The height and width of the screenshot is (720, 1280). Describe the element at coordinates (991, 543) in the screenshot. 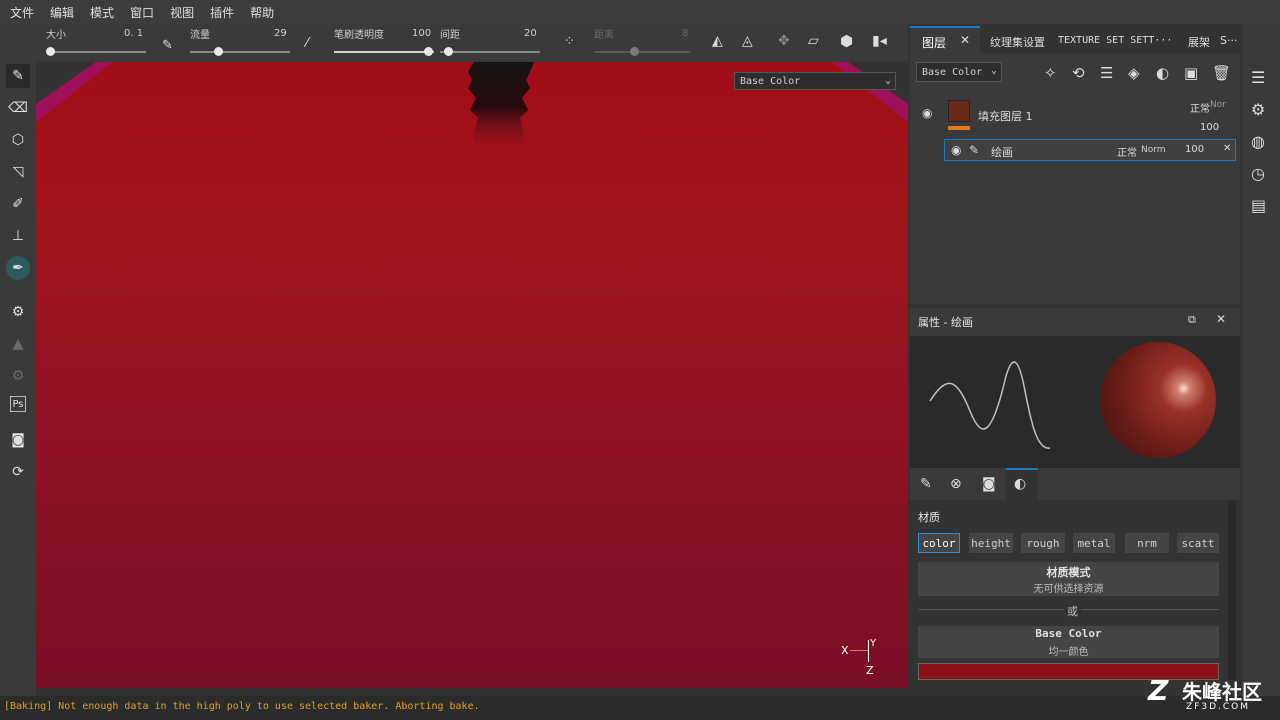

I see `channel-height-button: height` at that location.